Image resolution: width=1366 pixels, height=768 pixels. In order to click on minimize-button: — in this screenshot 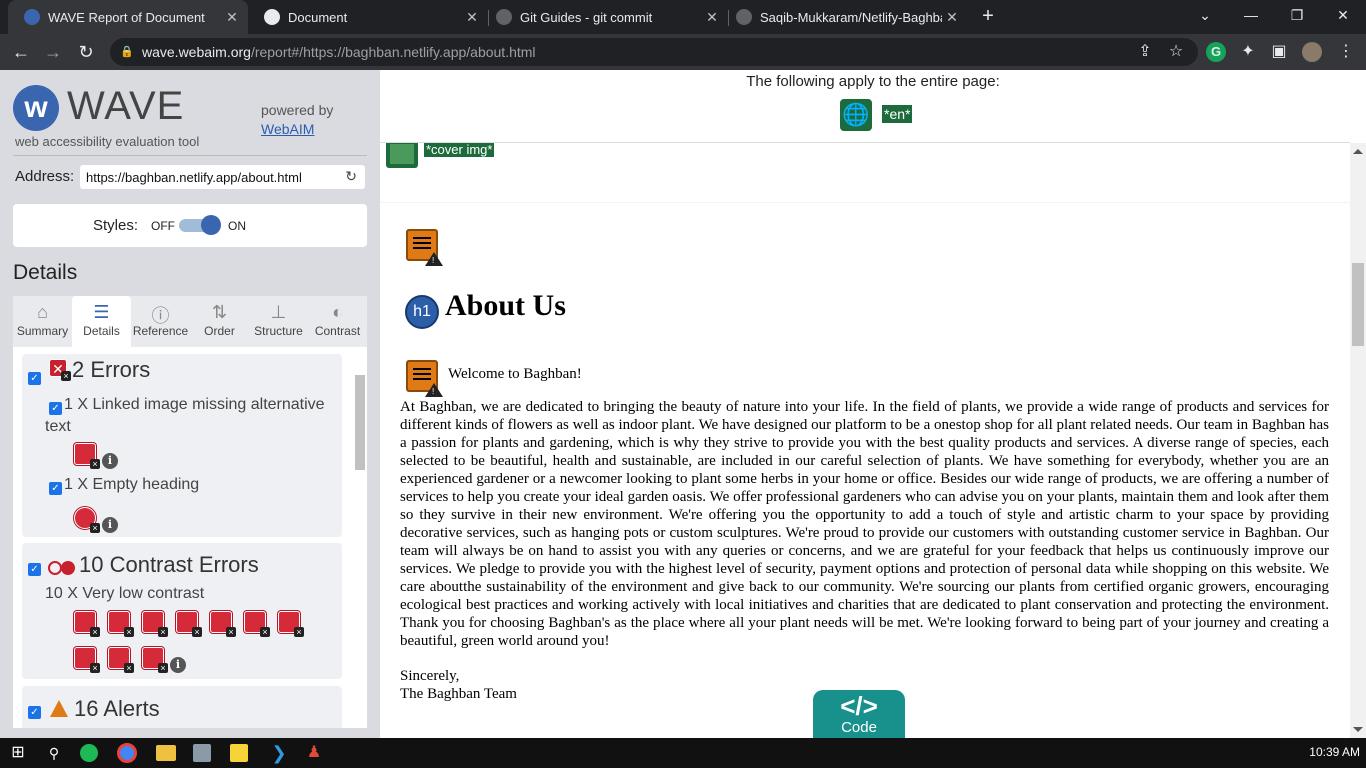, I will do `click(1251, 17)`.